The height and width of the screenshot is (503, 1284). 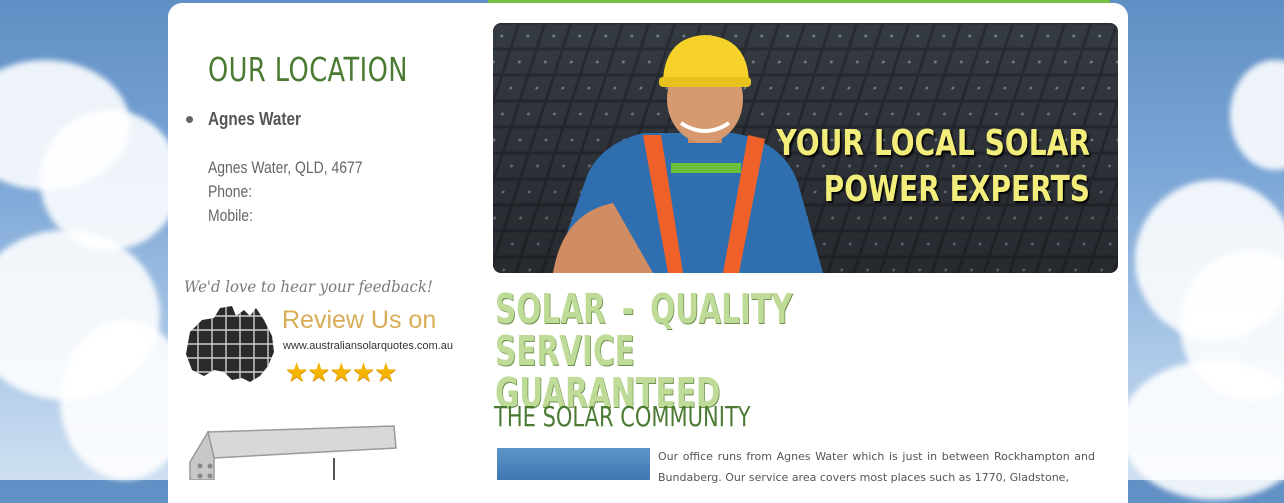 What do you see at coordinates (956, 189) in the screenshot?
I see `hero-tagline-line2: POWER EXPERTS` at bounding box center [956, 189].